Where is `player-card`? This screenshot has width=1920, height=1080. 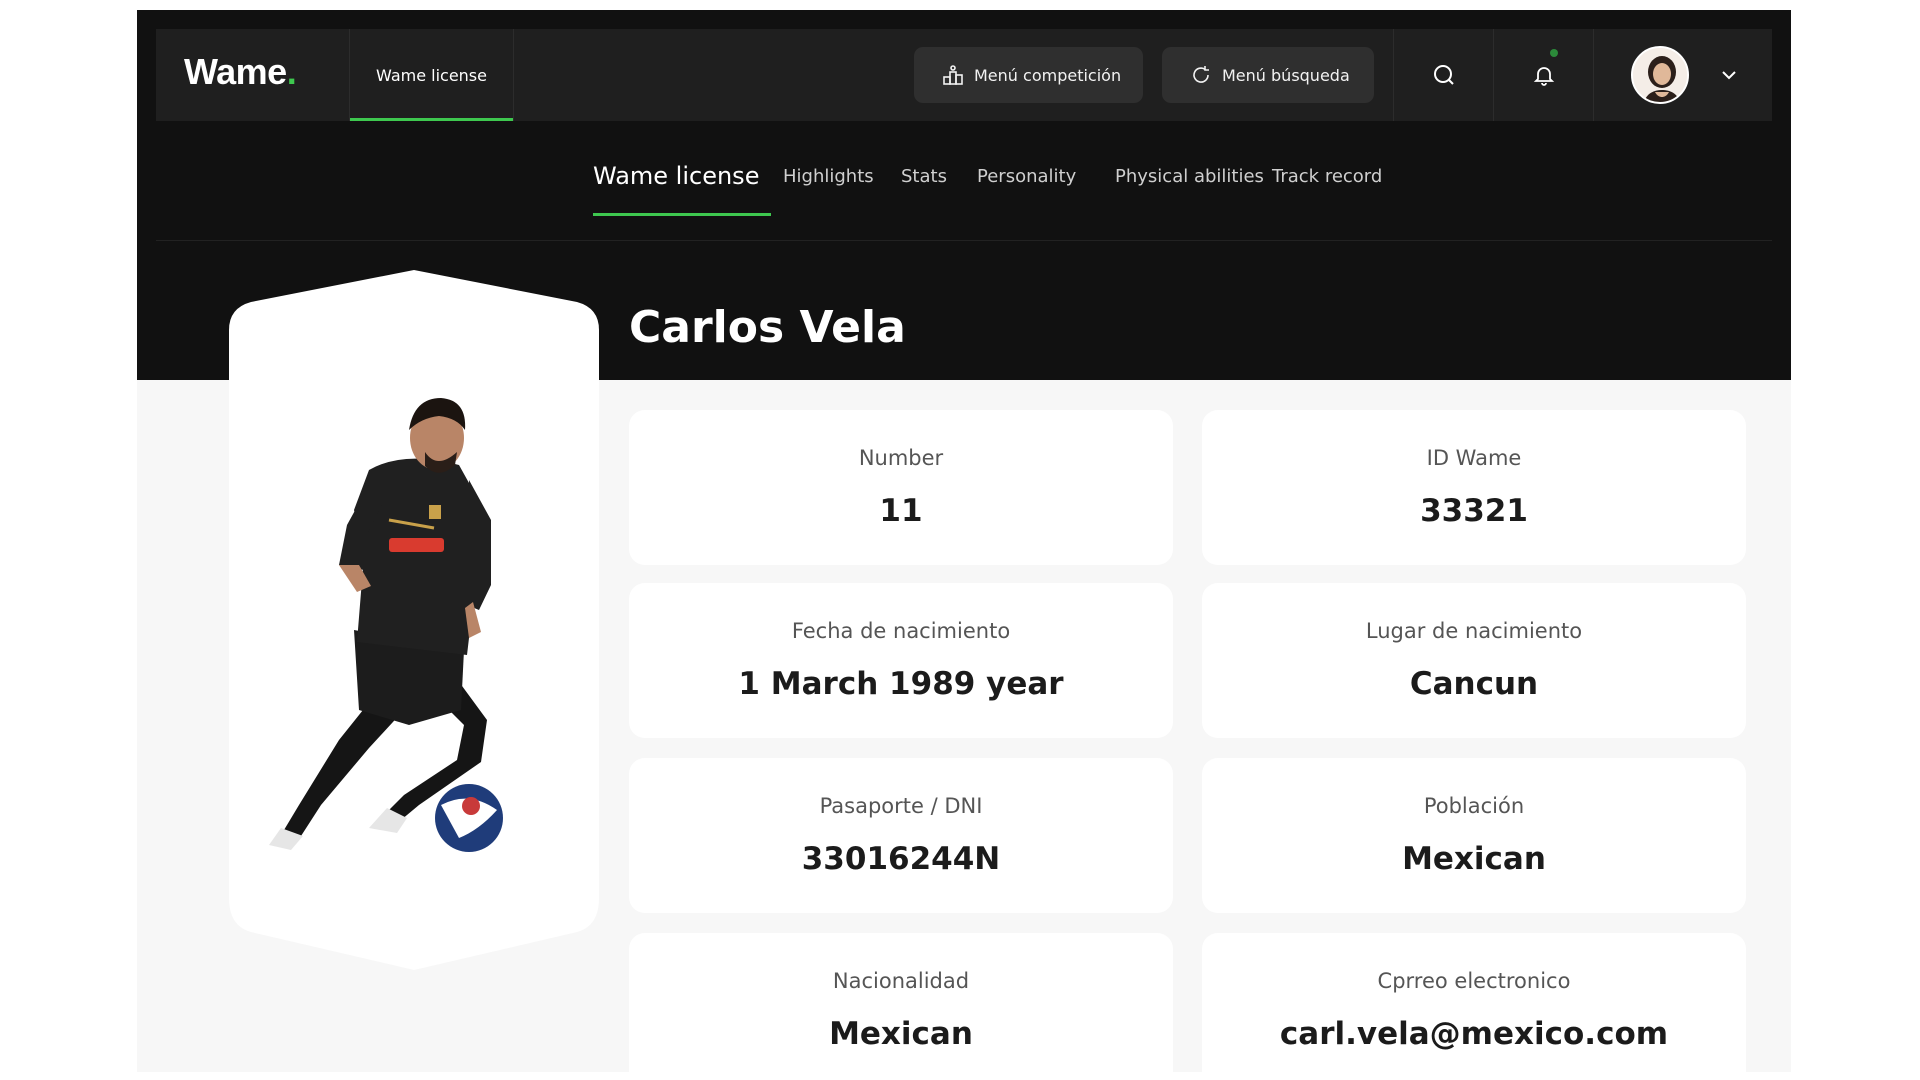
player-card is located at coordinates (414, 620).